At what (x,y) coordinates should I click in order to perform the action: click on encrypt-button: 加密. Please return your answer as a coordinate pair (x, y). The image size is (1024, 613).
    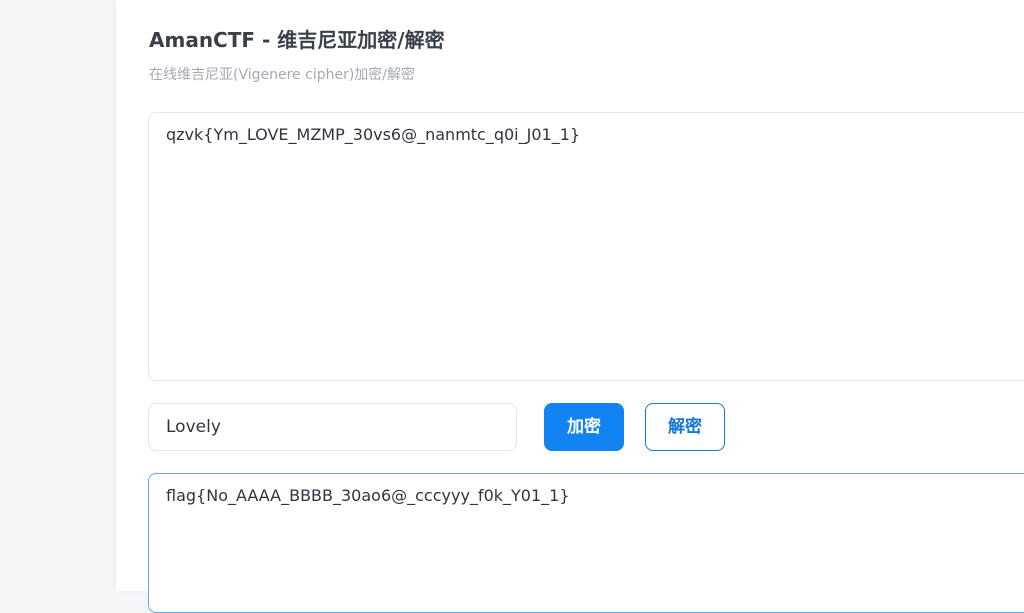
    Looking at the image, I should click on (584, 427).